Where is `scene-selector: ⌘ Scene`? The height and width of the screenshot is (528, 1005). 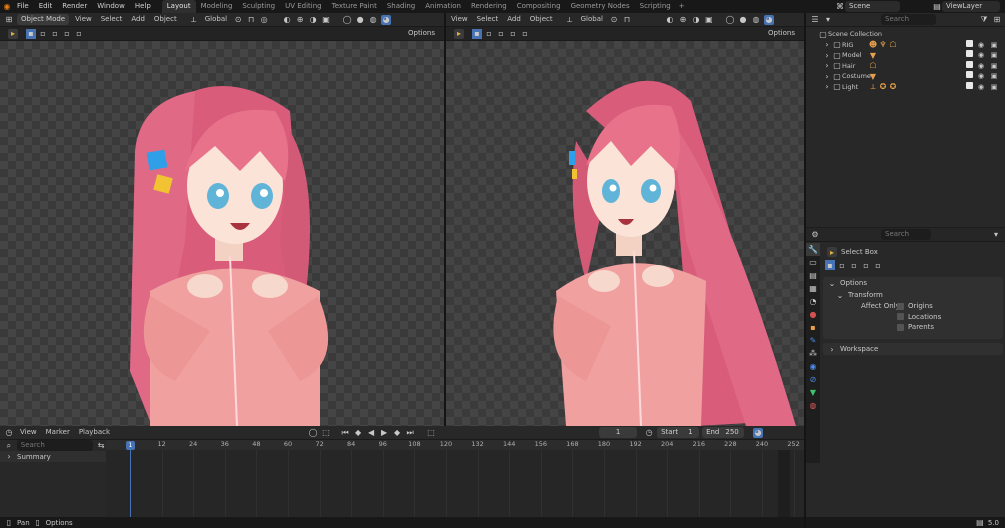 scene-selector: ⌘ Scene is located at coordinates (867, 6).